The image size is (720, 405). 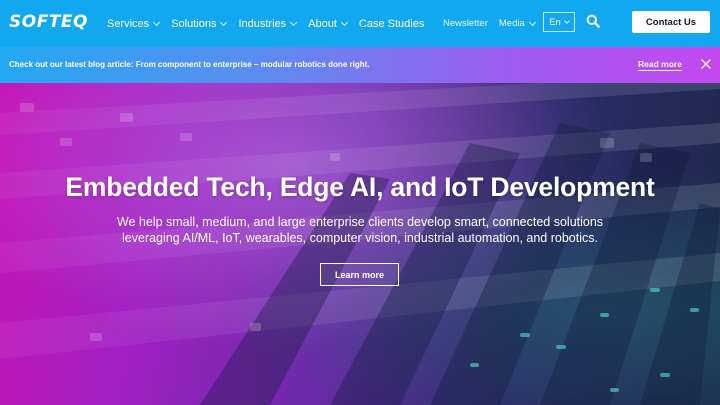 What do you see at coordinates (322, 23) in the screenshot?
I see `nav-about-label: About` at bounding box center [322, 23].